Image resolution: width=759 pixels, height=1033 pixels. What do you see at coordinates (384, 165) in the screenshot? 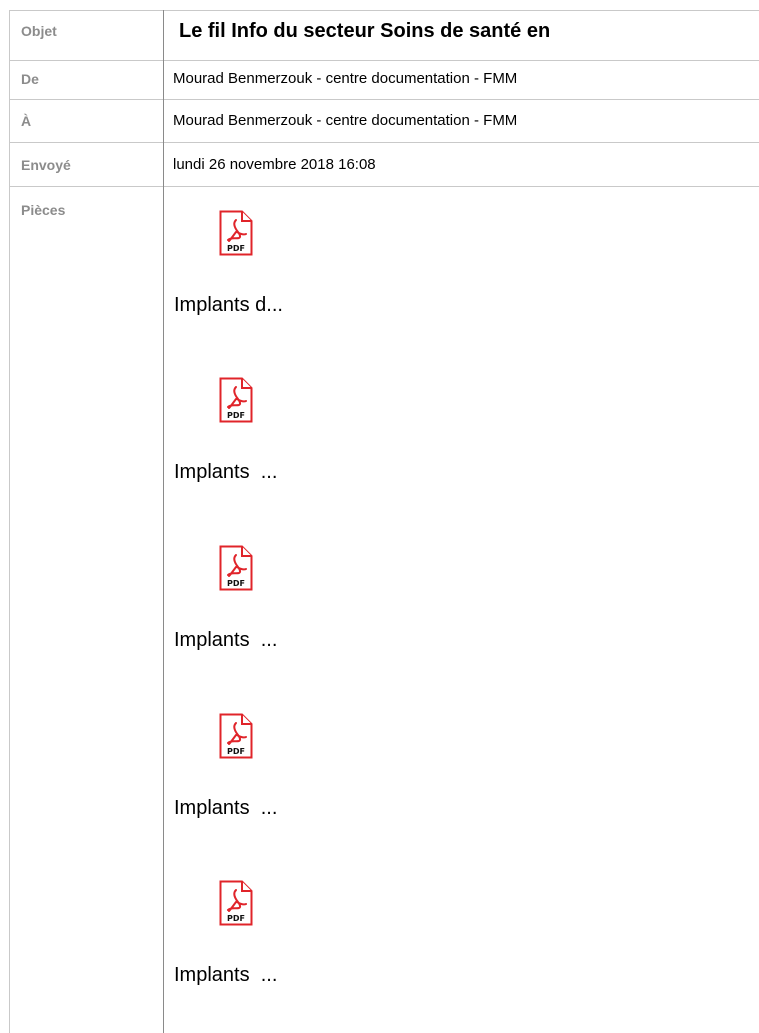
I see `sent-row: Envoyé lundi 26 novembre 2018 16:08` at bounding box center [384, 165].